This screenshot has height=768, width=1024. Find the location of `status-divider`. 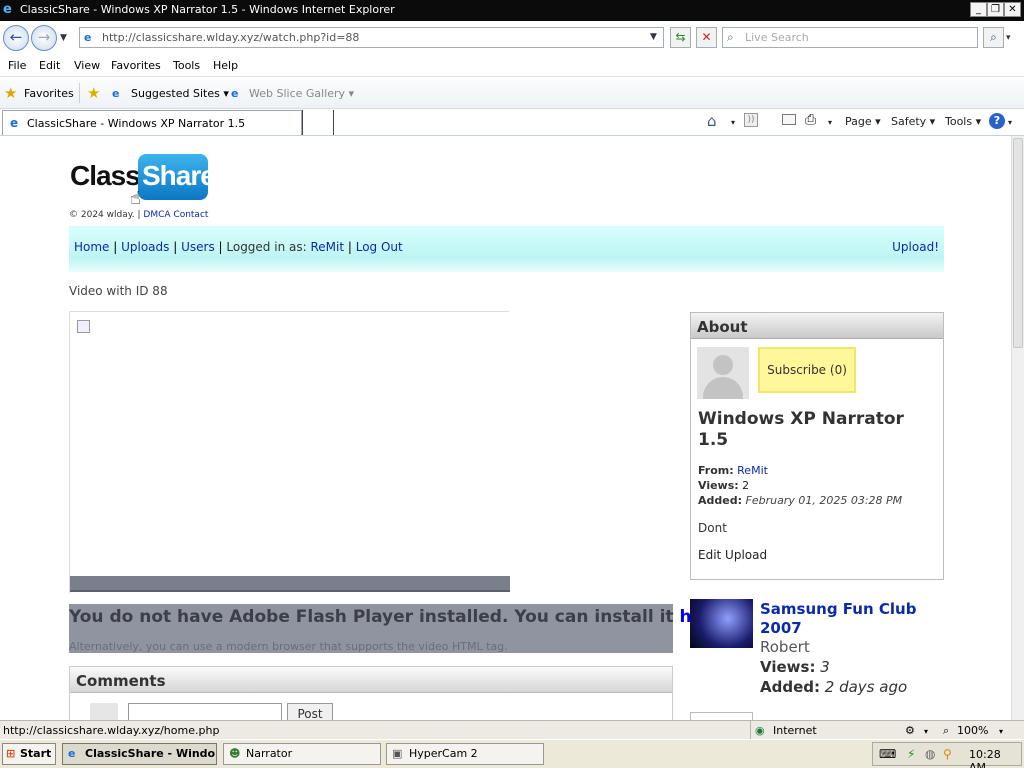

status-divider is located at coordinates (750, 730).